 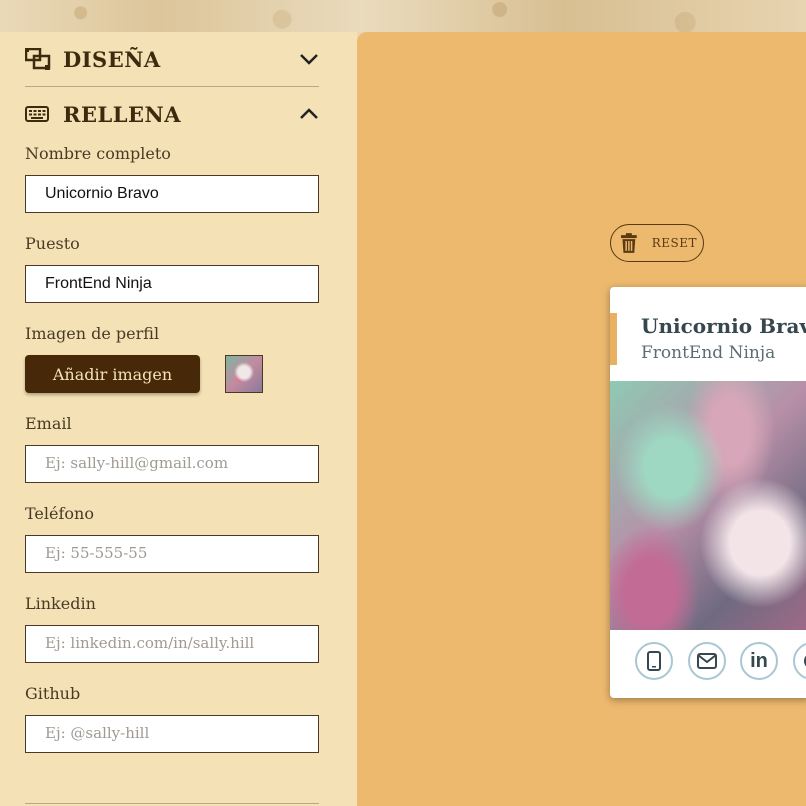 I want to click on section-fill-title: RELLENA, so click(x=103, y=114).